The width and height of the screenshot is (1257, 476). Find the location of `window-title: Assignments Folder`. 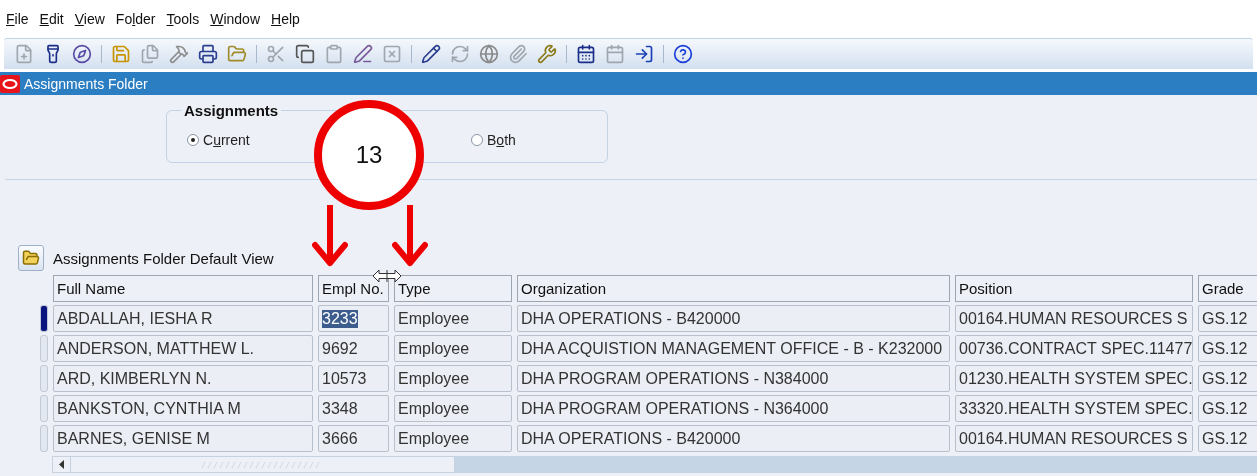

window-title: Assignments Folder is located at coordinates (86, 83).